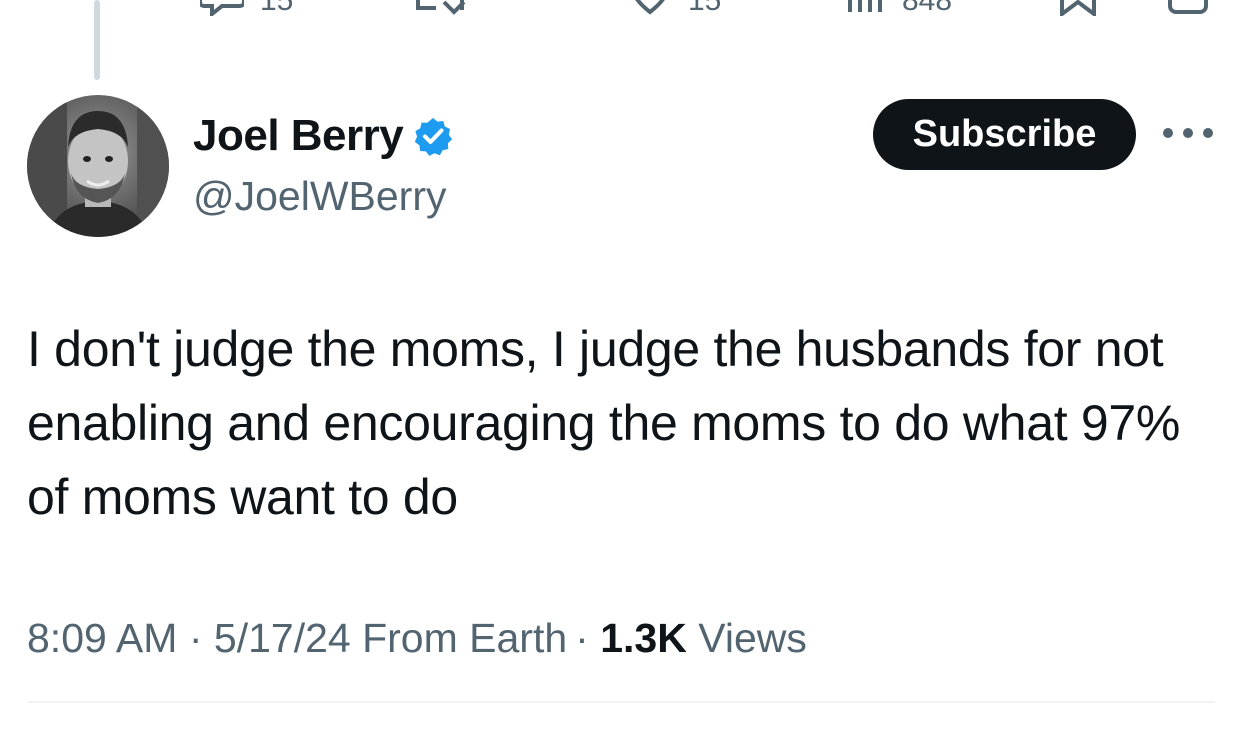  Describe the element at coordinates (102, 638) in the screenshot. I see `tweet-time: 8:09 AM` at that location.